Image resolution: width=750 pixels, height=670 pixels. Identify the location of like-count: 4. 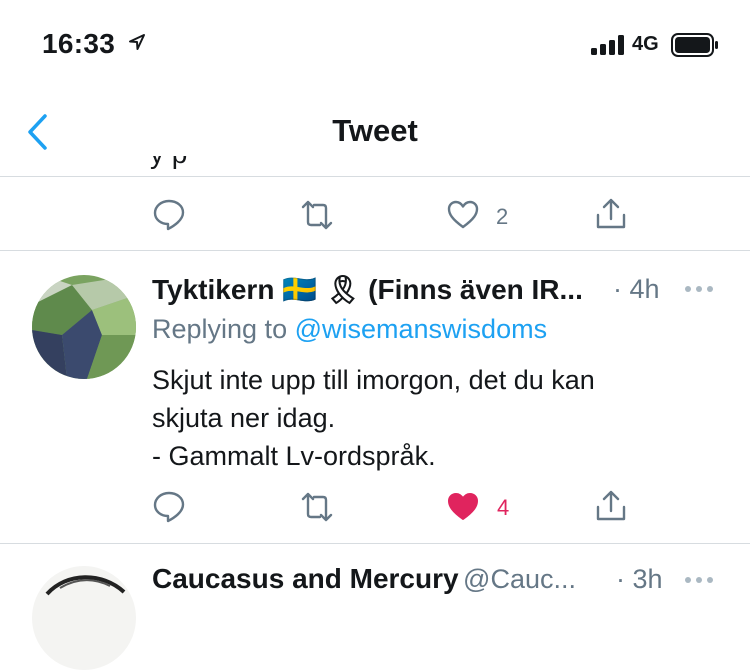
(503, 507).